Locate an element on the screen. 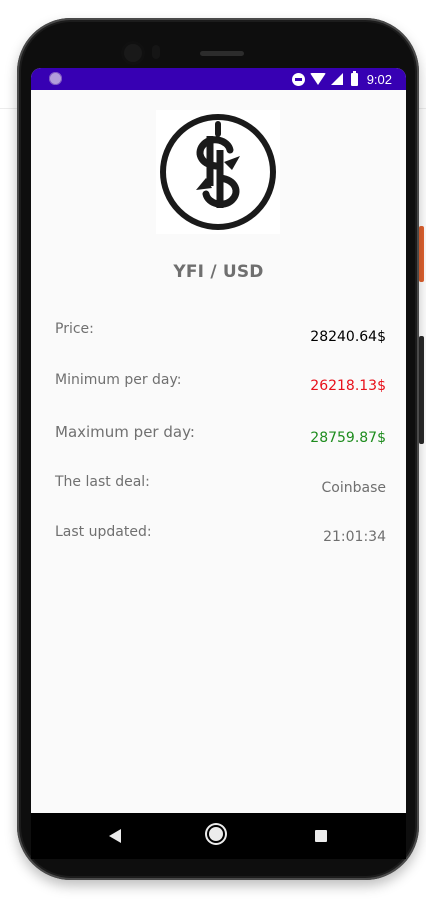 This screenshot has width=426, height=901. maximum-per-day-value: 28759.87$ is located at coordinates (348, 438).